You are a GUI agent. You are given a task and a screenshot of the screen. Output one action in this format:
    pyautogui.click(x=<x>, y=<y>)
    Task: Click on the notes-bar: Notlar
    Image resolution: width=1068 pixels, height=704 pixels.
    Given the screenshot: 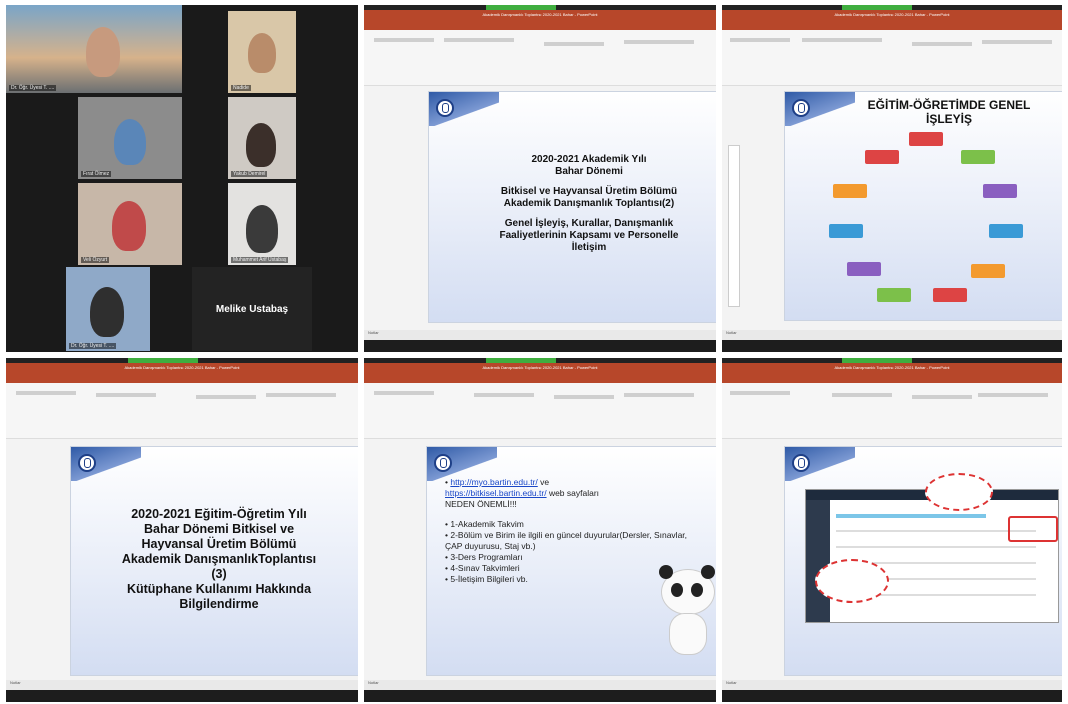 What is the action you would take?
    pyautogui.click(x=540, y=335)
    